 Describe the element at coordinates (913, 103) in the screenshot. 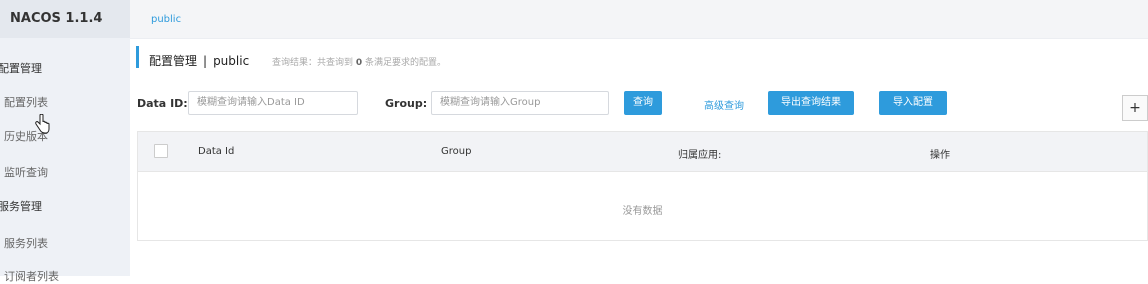

I see `import-config-button: 导入配置` at that location.